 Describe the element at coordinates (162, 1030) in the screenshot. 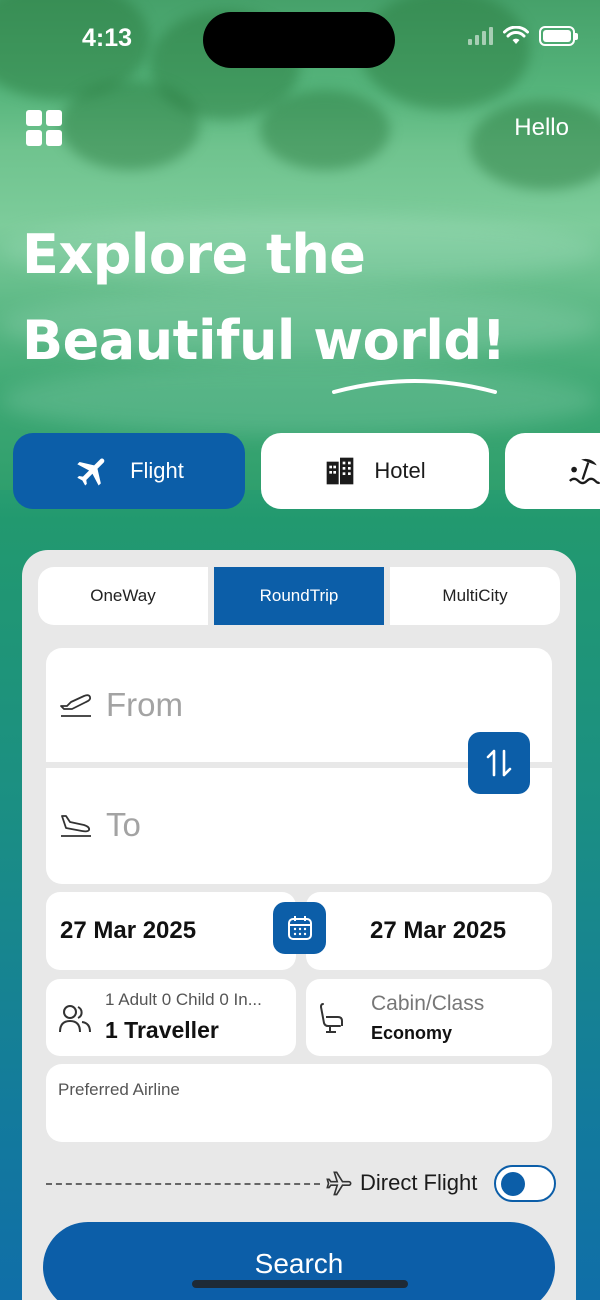

I see `travellers-count: 1 Traveller` at that location.